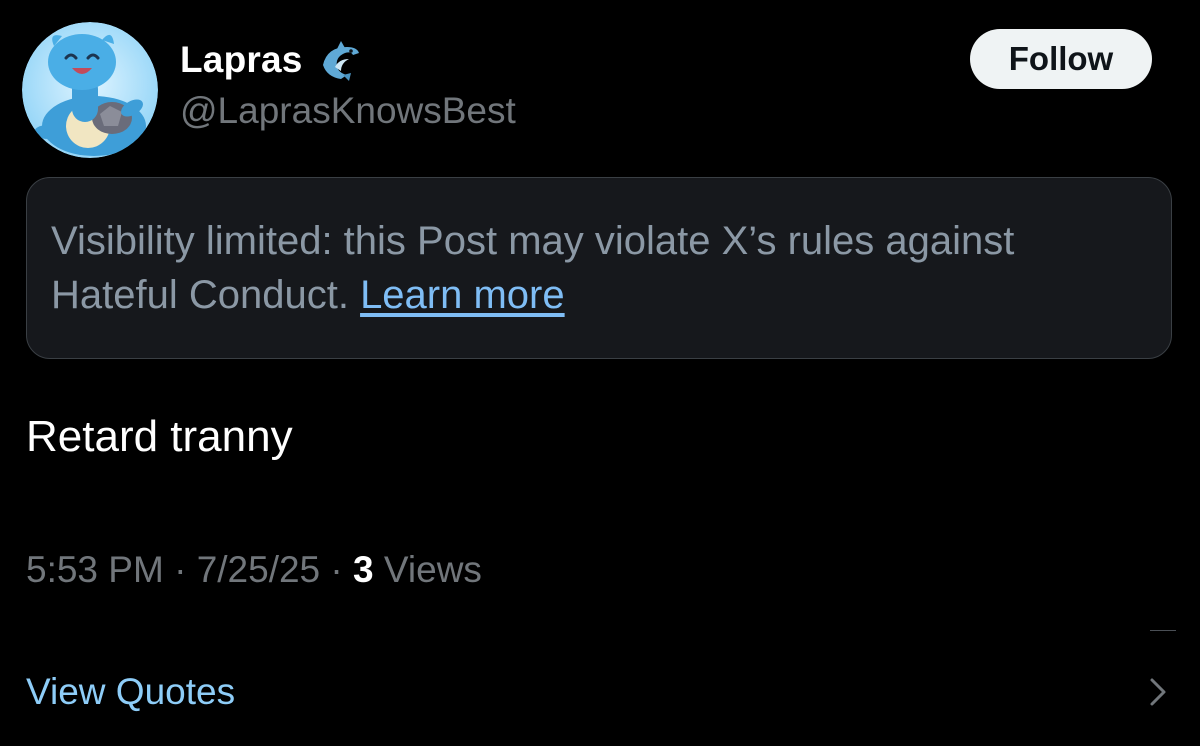 This screenshot has height=746, width=1200. What do you see at coordinates (368, 569) in the screenshot?
I see `views-count: 3` at bounding box center [368, 569].